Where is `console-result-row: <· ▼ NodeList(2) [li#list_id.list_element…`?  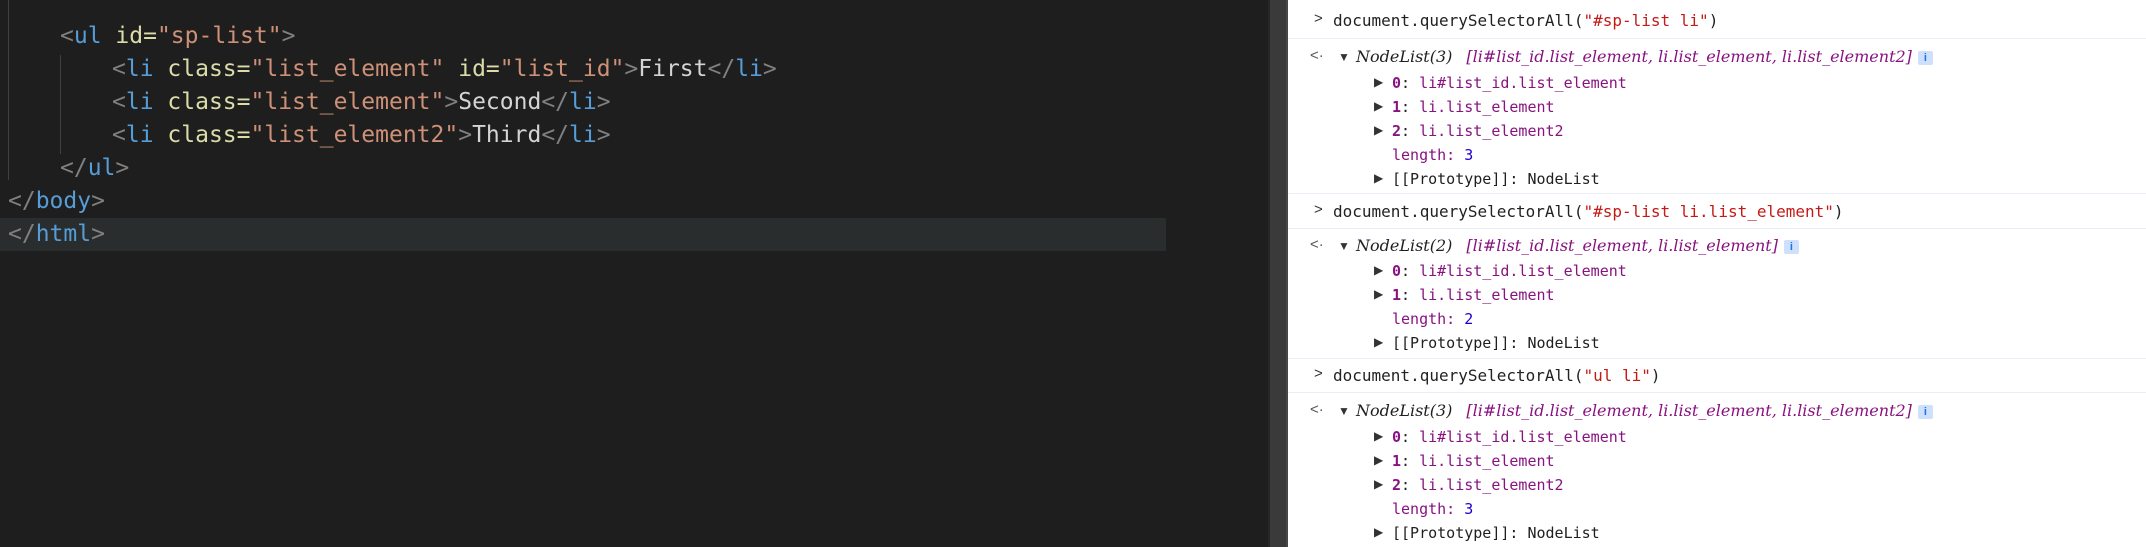
console-result-row: <· ▼ NodeList(2) [li#list_id.list_element… is located at coordinates (1717, 245).